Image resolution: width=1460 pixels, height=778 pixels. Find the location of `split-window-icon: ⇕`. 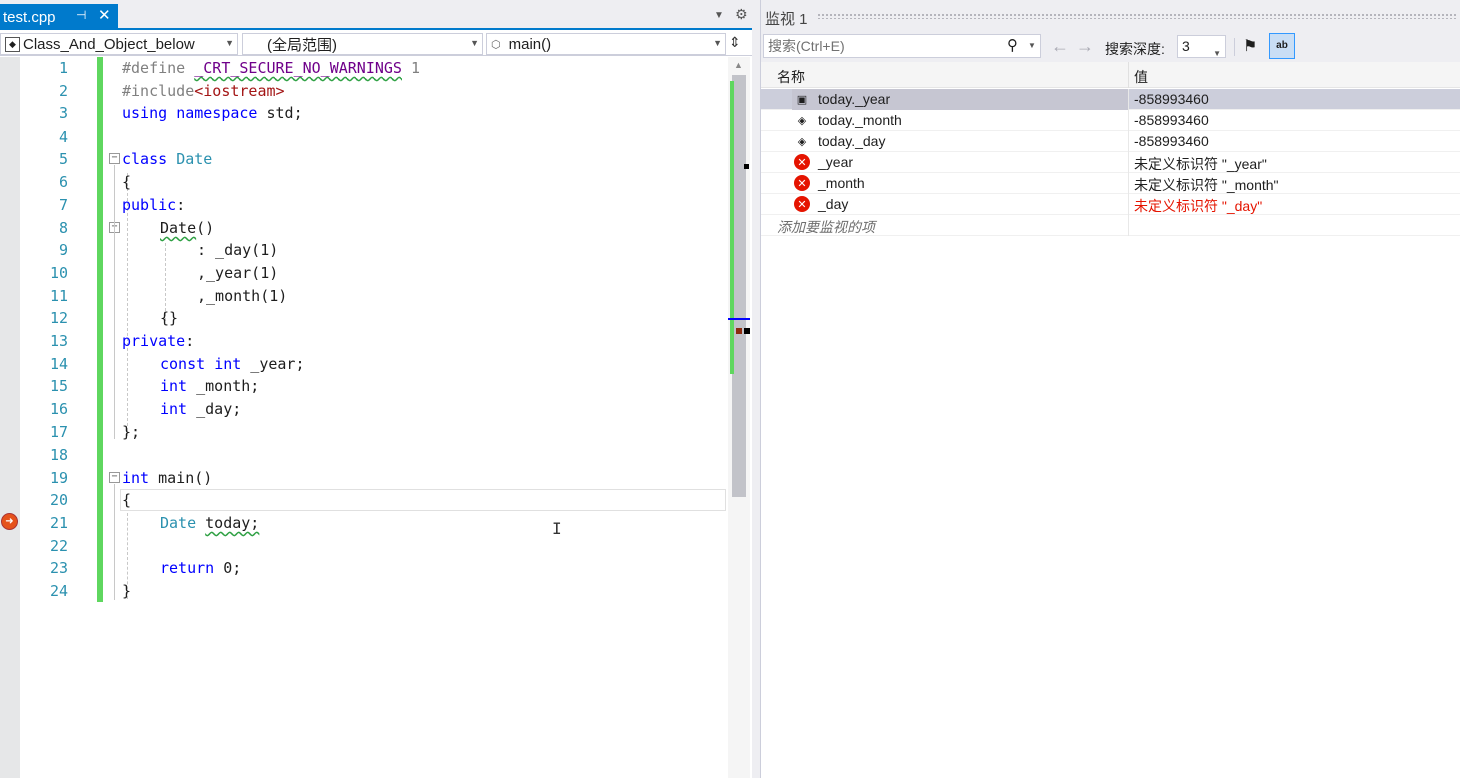

split-window-icon: ⇕ is located at coordinates (735, 42).